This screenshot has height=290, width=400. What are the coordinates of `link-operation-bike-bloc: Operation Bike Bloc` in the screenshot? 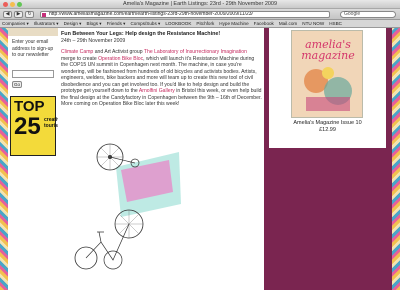 It's located at (120, 59).